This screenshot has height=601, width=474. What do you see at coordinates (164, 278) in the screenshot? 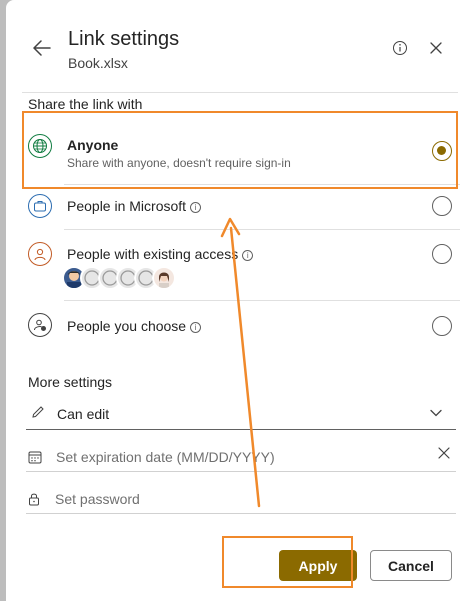
I see `avatar` at bounding box center [164, 278].